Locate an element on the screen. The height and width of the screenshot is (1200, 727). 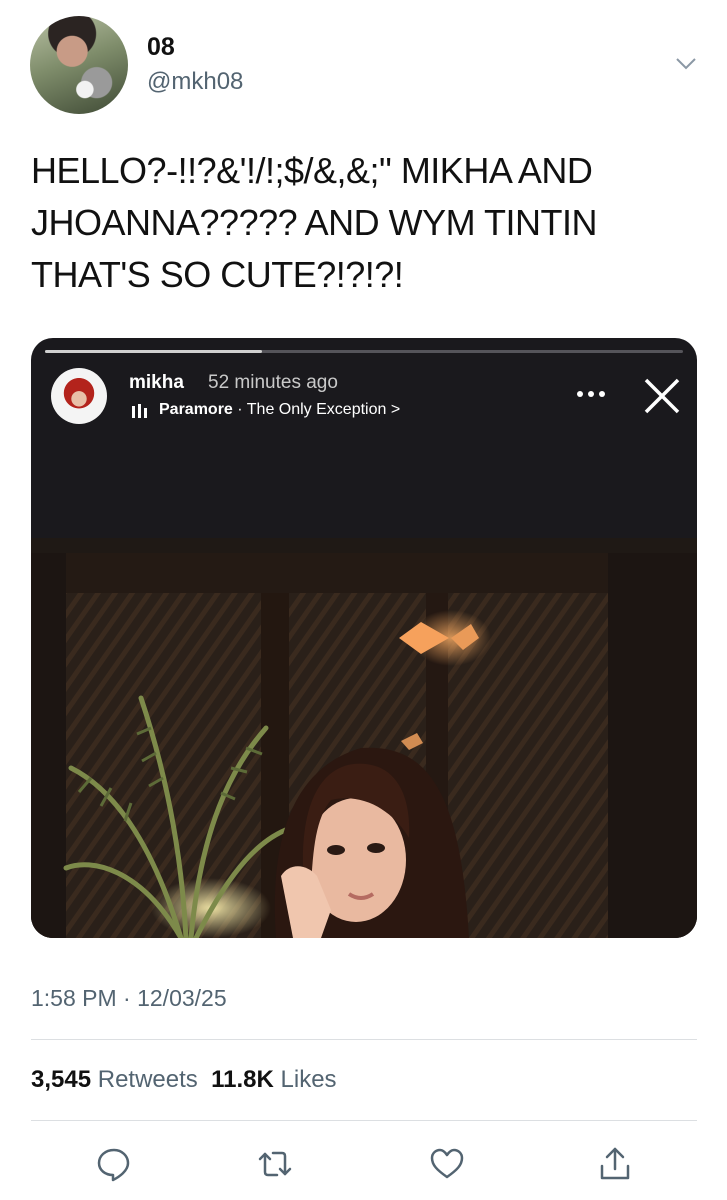
music-song: The Only Exception is located at coordinates (316, 409).